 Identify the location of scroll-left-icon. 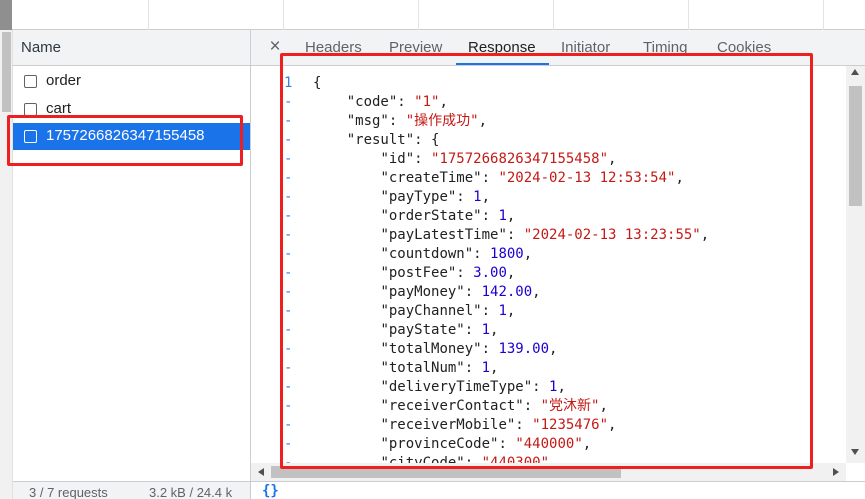
(261, 472).